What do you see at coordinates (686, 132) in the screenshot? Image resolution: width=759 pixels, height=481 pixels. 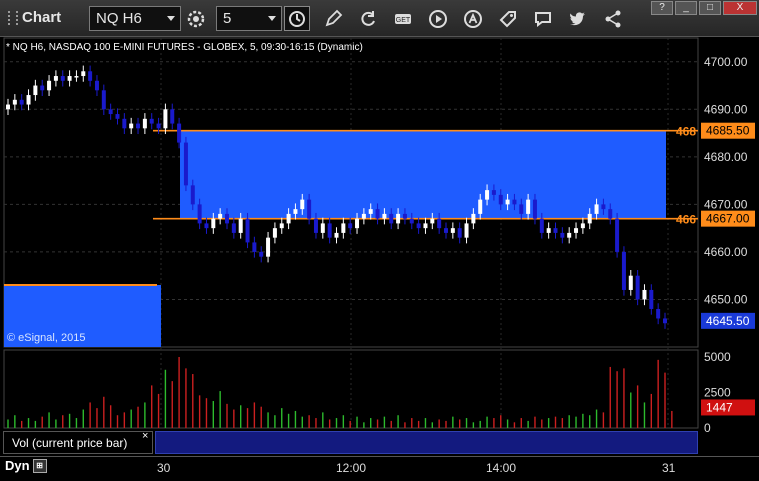 I see `upper-level-tag-left: 468` at bounding box center [686, 132].